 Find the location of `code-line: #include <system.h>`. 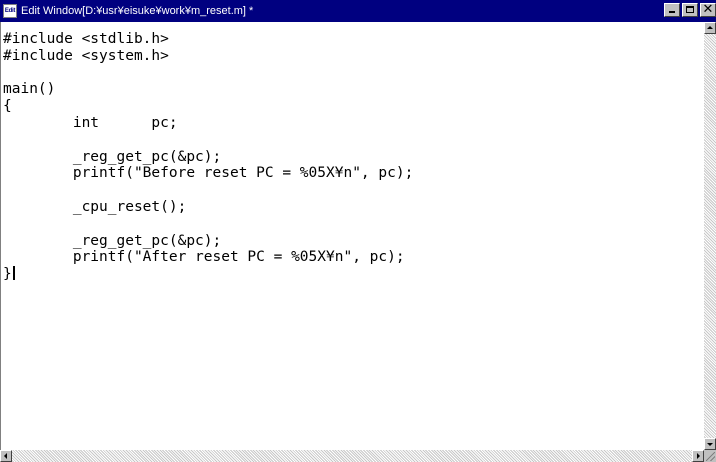

code-line: #include <system.h> is located at coordinates (86, 55).